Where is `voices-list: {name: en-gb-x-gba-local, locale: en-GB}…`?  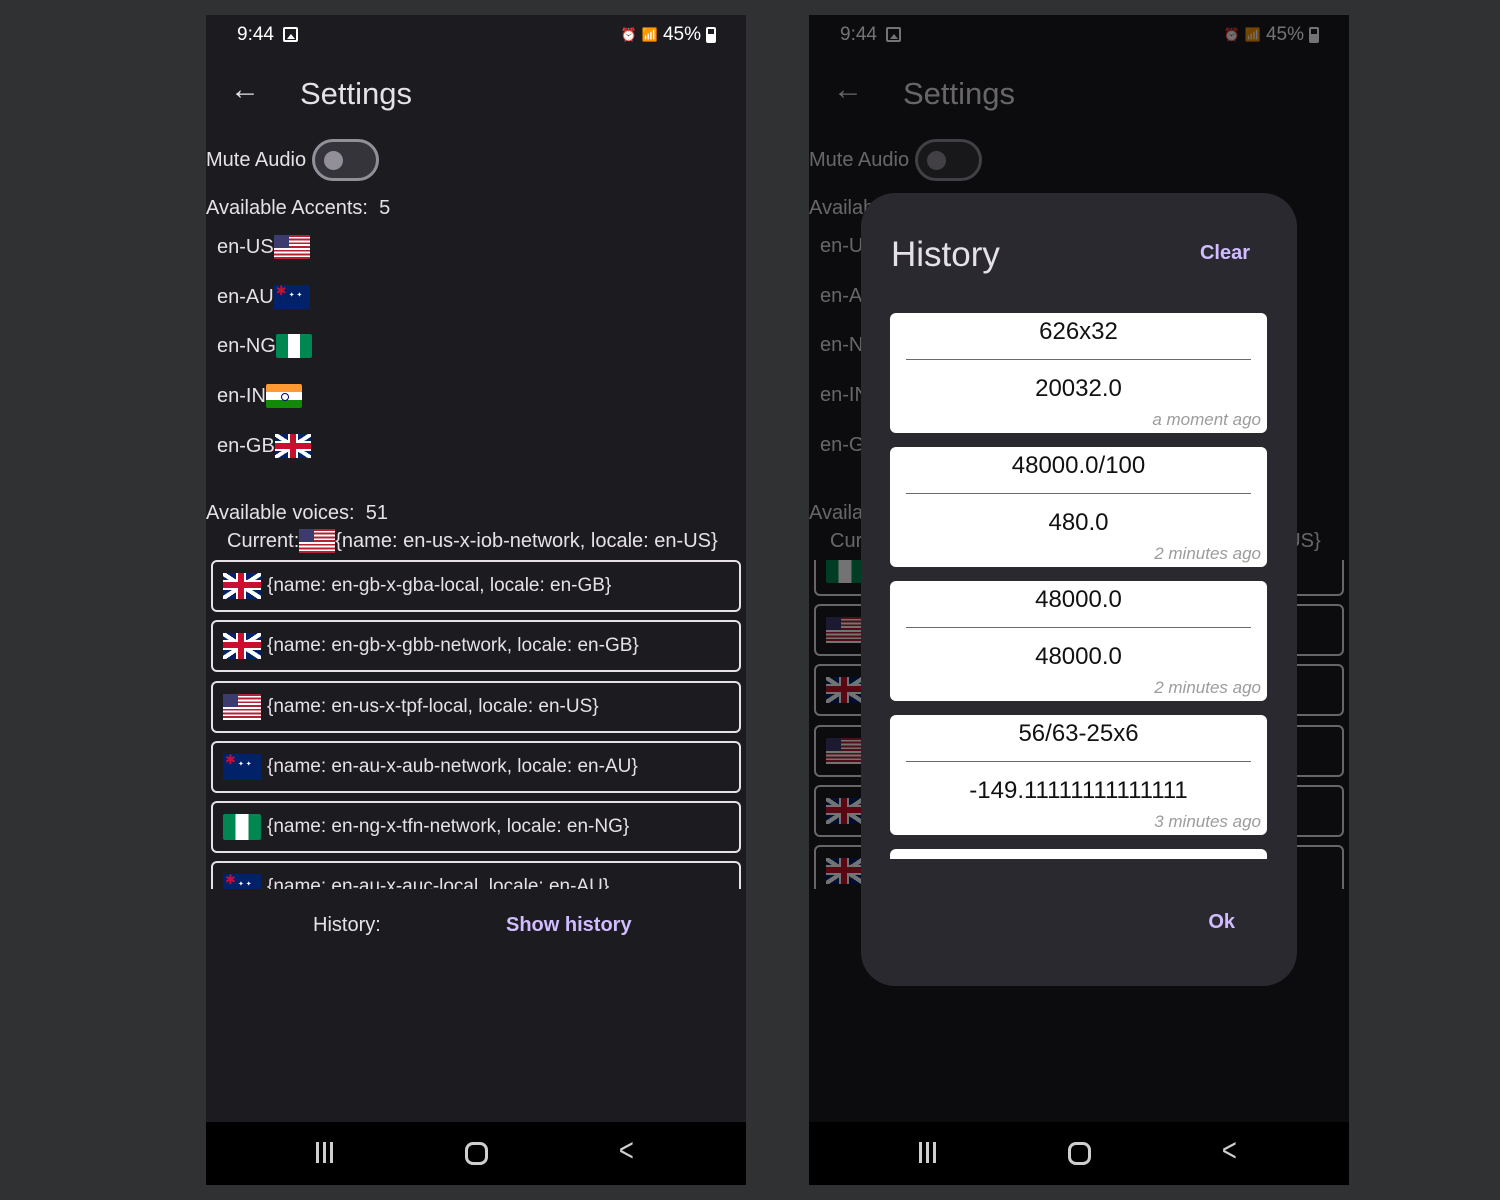
voices-list: {name: en-gb-x-gba-local, locale: en-GB}… is located at coordinates (476, 724).